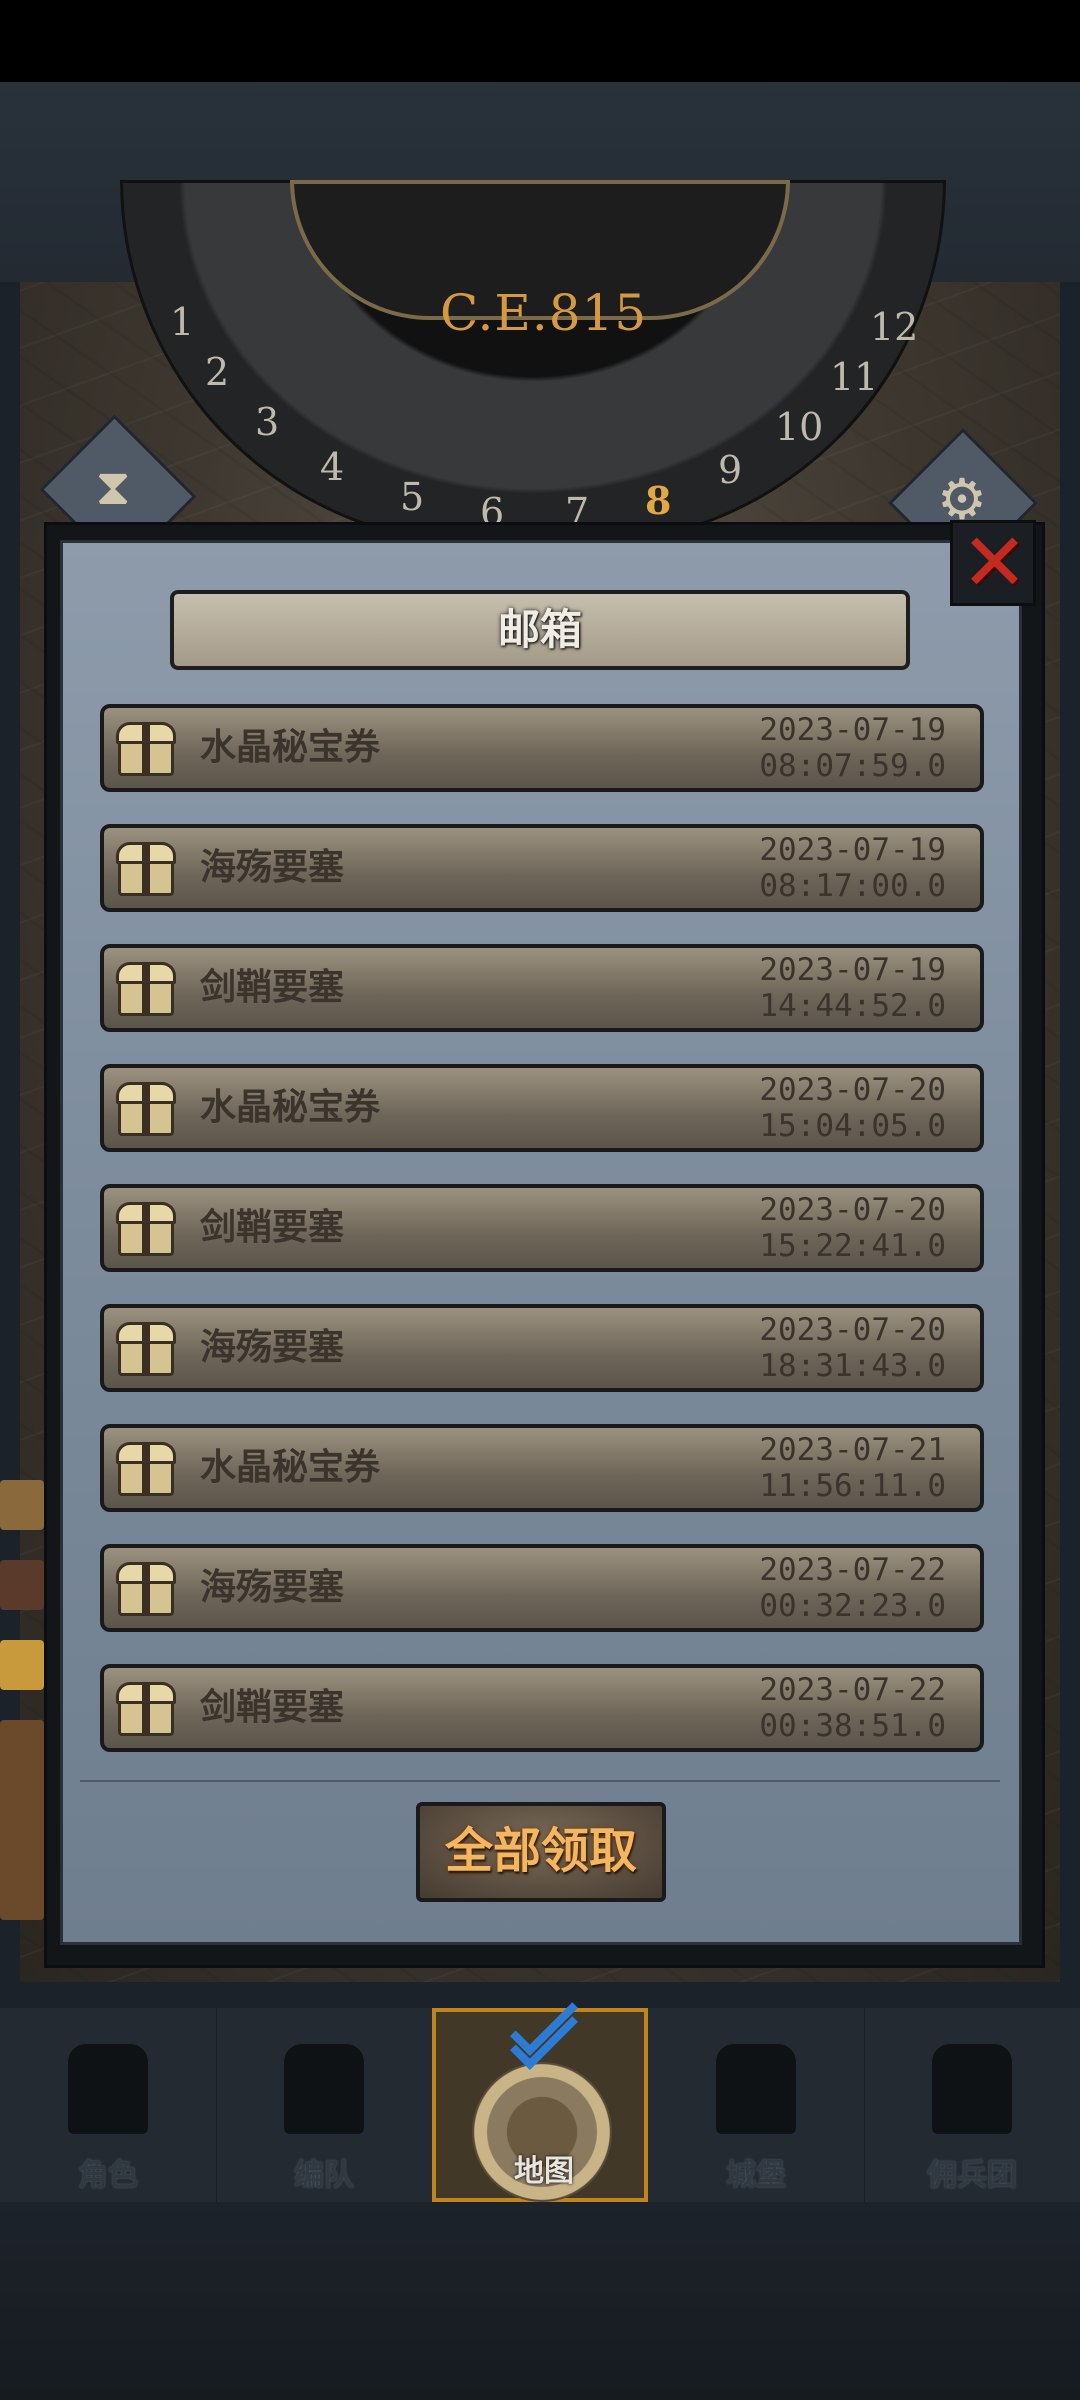 This screenshot has width=1080, height=2400. What do you see at coordinates (542, 868) in the screenshot?
I see `mail-item: 海殇要塞 2023-07-19 08:17:00.0` at bounding box center [542, 868].